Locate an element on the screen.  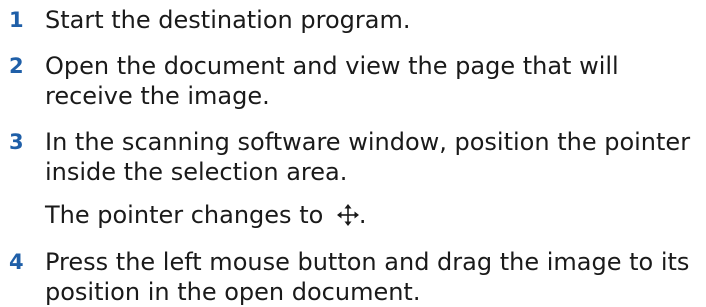
step-number: 2 is located at coordinates (16, 66).